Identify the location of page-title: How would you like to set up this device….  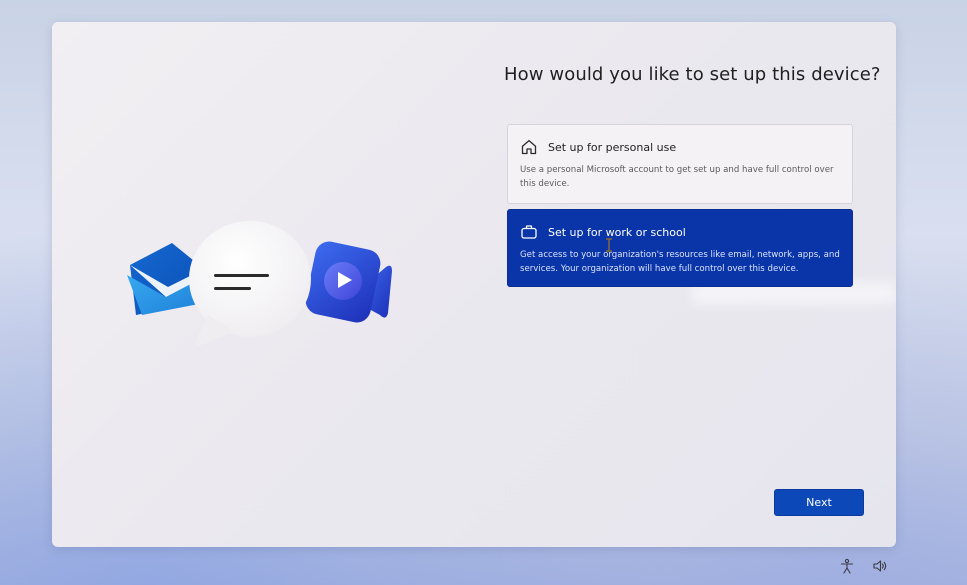
(692, 74).